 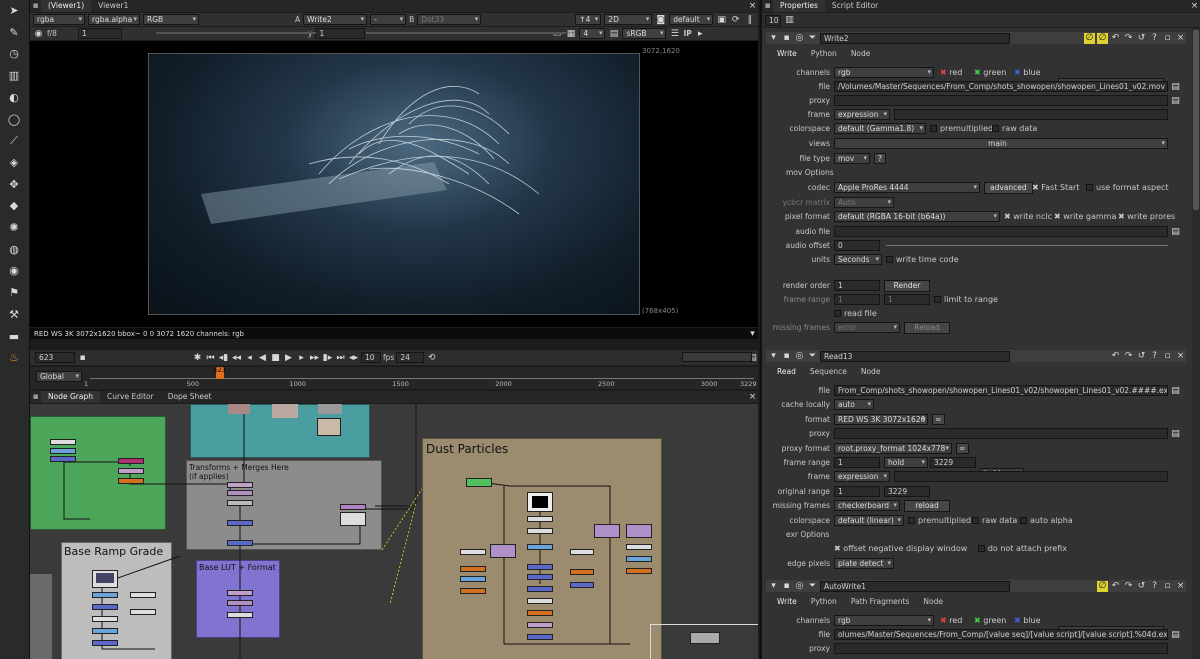 What do you see at coordinates (857, 491) in the screenshot?
I see `read13-orig-start-field: 1` at bounding box center [857, 491].